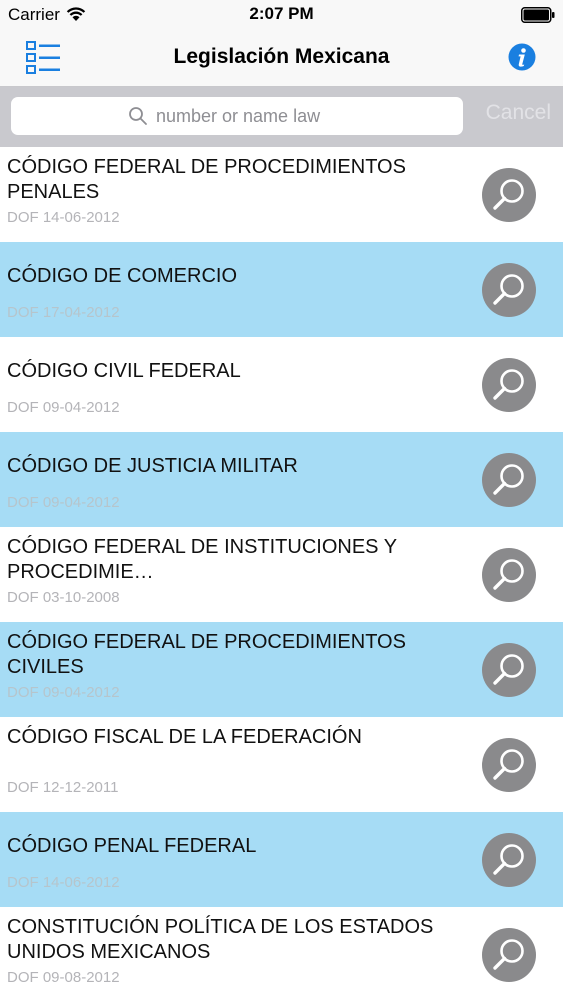 This screenshot has width=563, height=1000. I want to click on law-row: CÓDIGO DE COMERCIO DOF 17-04-2012, so click(281, 289).